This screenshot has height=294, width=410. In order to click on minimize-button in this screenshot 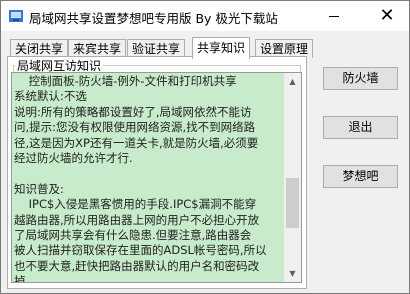, I will do `click(334, 16)`.